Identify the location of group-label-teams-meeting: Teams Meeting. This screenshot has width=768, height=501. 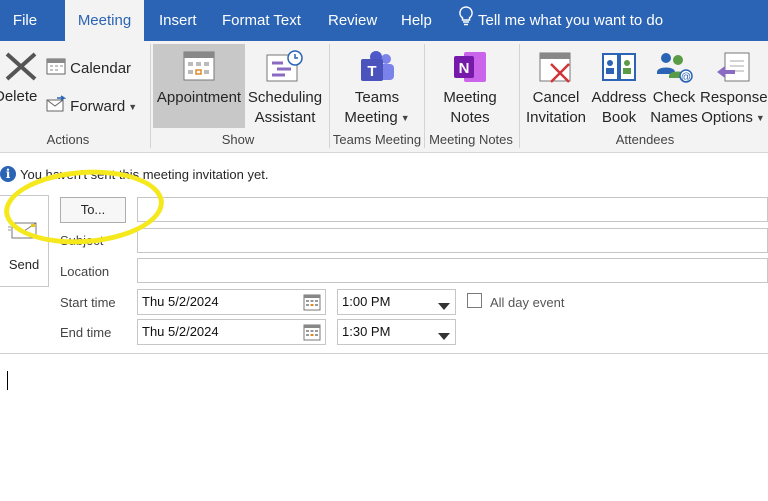
(377, 139).